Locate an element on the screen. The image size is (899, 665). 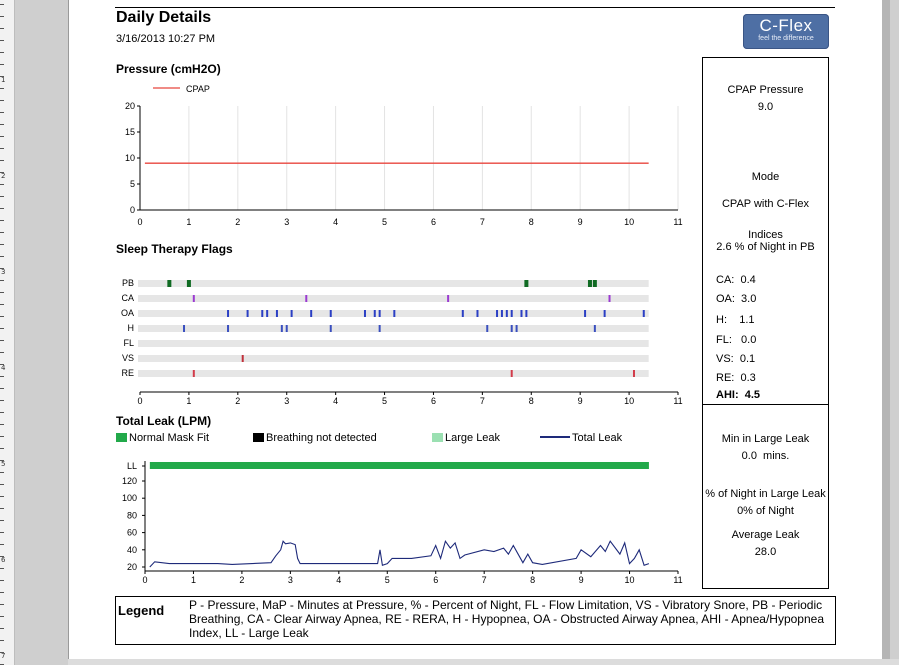
h-index: H: 1.1 is located at coordinates (735, 320).